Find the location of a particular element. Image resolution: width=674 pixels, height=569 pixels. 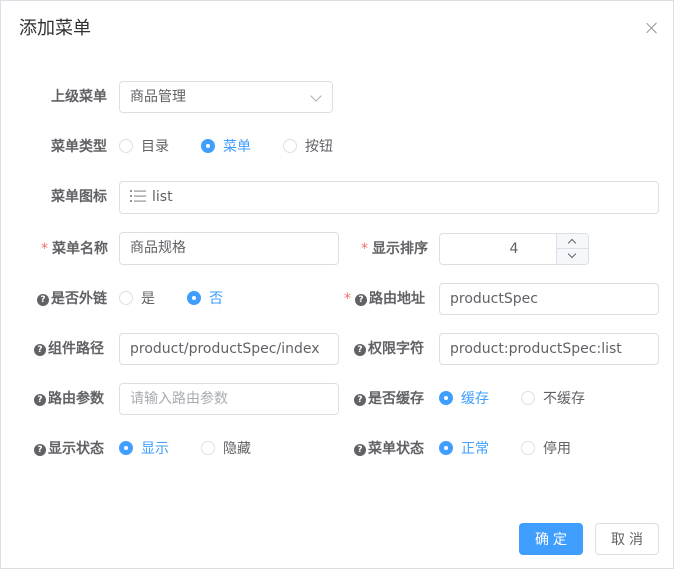

menu-name-input: 商品规格 is located at coordinates (229, 248).